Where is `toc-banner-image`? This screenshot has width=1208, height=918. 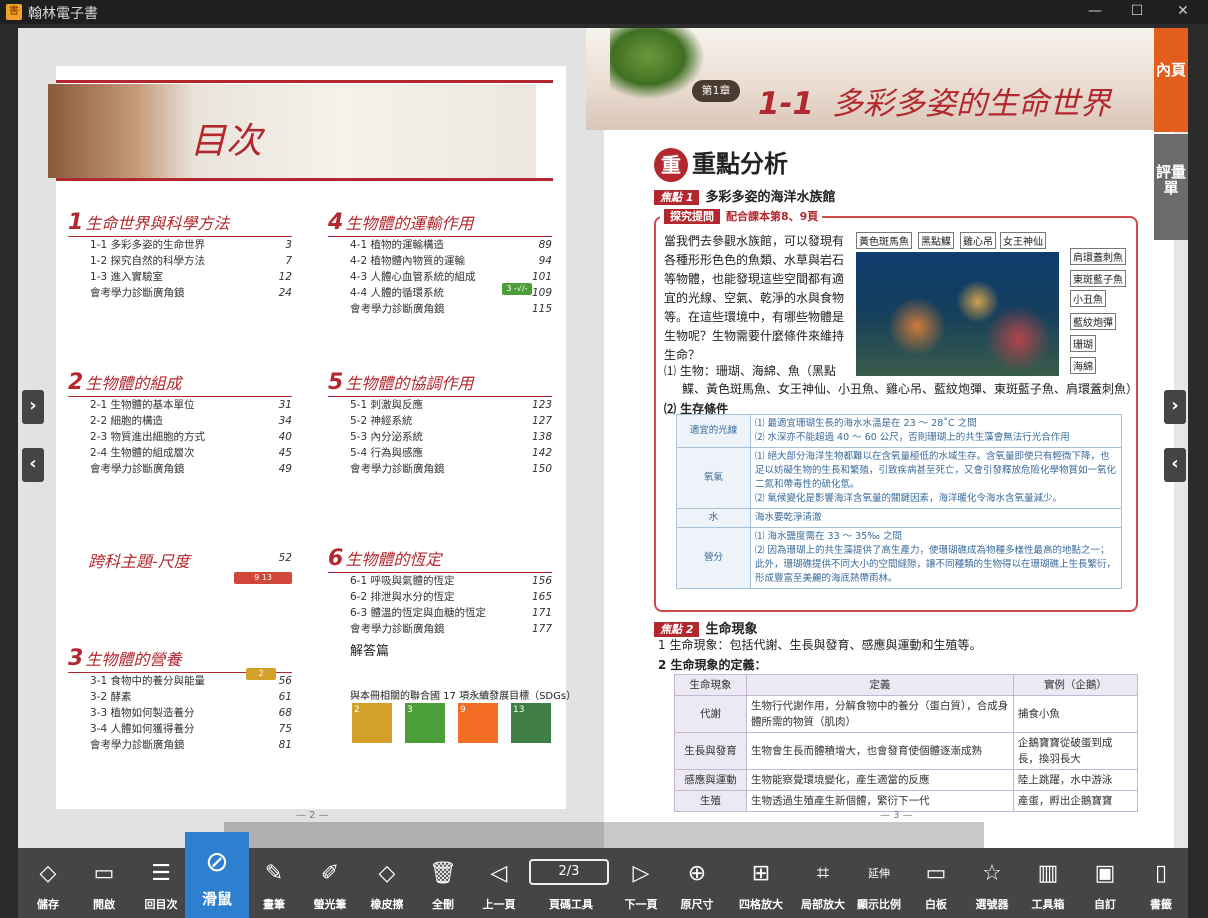
toc-banner-image is located at coordinates (292, 131).